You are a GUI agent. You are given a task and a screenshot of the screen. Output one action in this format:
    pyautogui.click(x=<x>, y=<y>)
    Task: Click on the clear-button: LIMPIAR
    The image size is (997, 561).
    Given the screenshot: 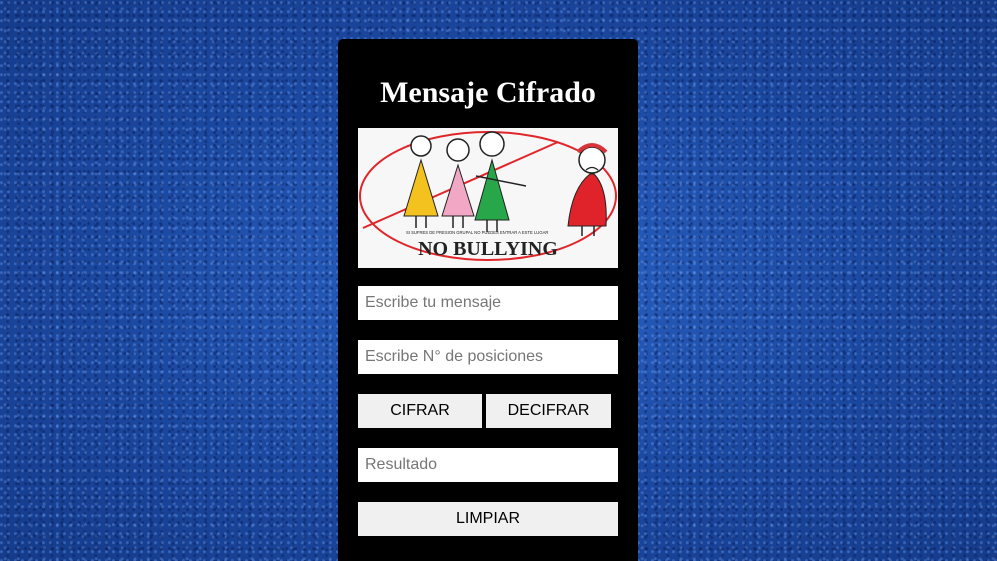 What is the action you would take?
    pyautogui.click(x=488, y=519)
    